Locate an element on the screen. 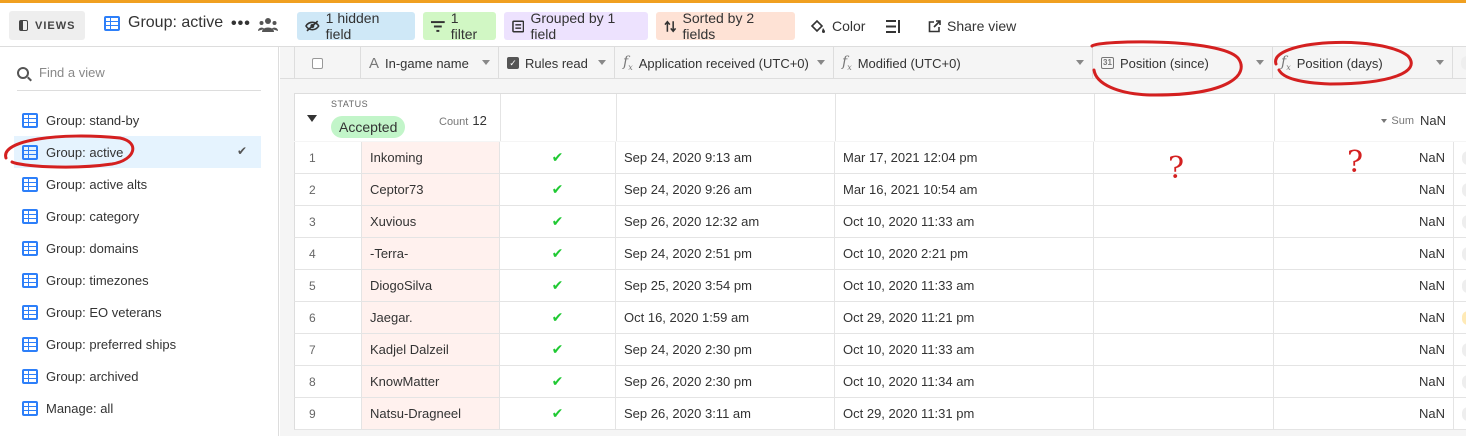  cell-in-game-name: Ceptor73 is located at coordinates (431, 189).